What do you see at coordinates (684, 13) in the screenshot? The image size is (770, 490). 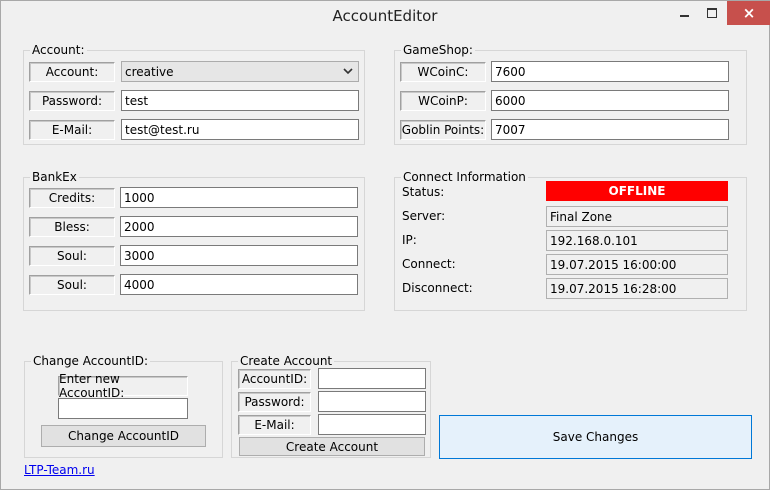 I see `minimize-button` at bounding box center [684, 13].